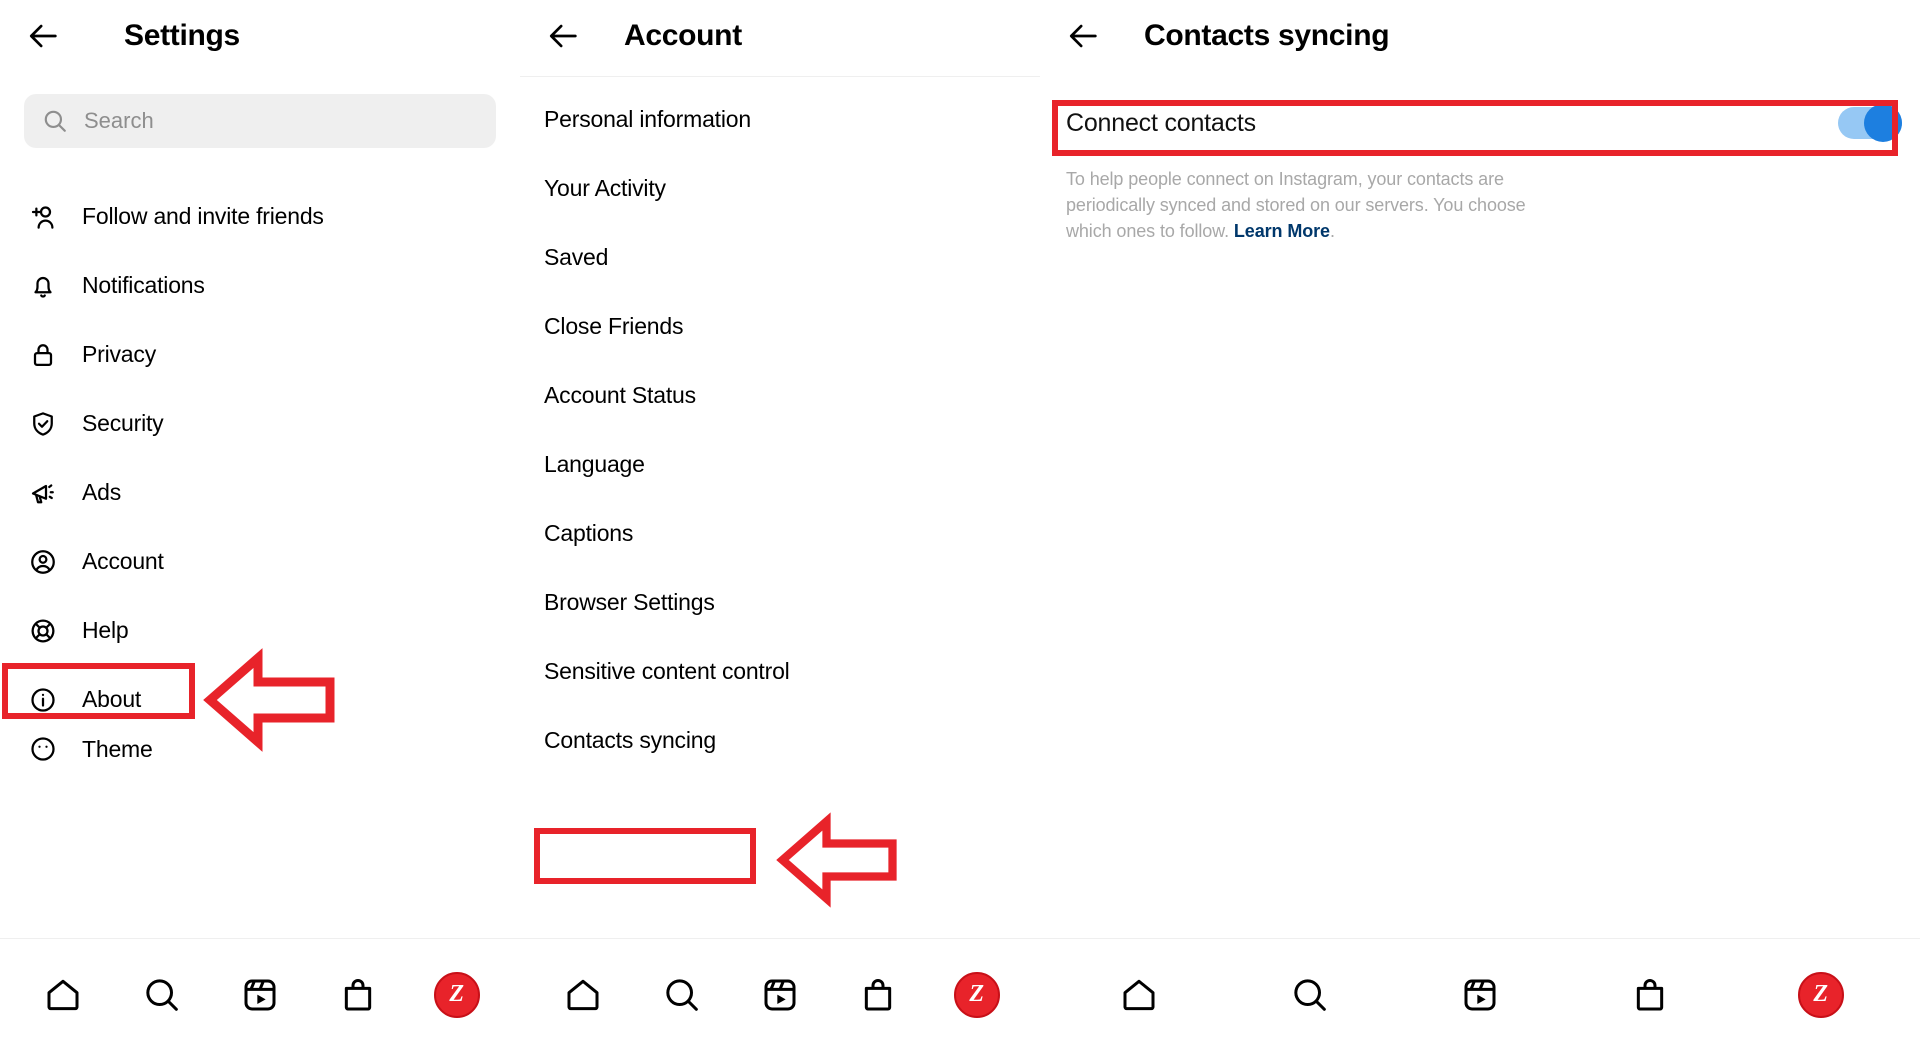 The image size is (1920, 1050). I want to click on sidebar-item-label: About, so click(112, 699).